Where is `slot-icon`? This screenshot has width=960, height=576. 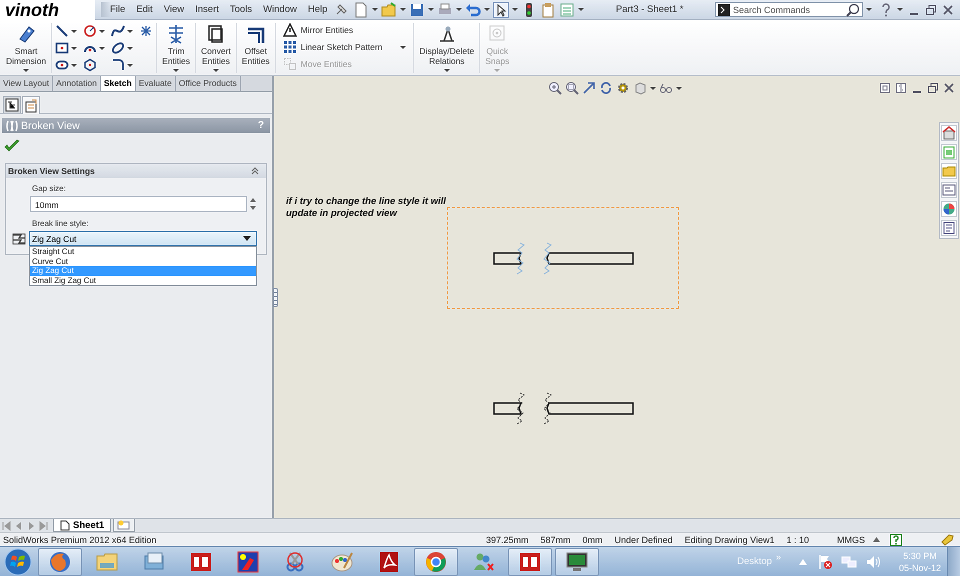
slot-icon is located at coordinates (62, 65).